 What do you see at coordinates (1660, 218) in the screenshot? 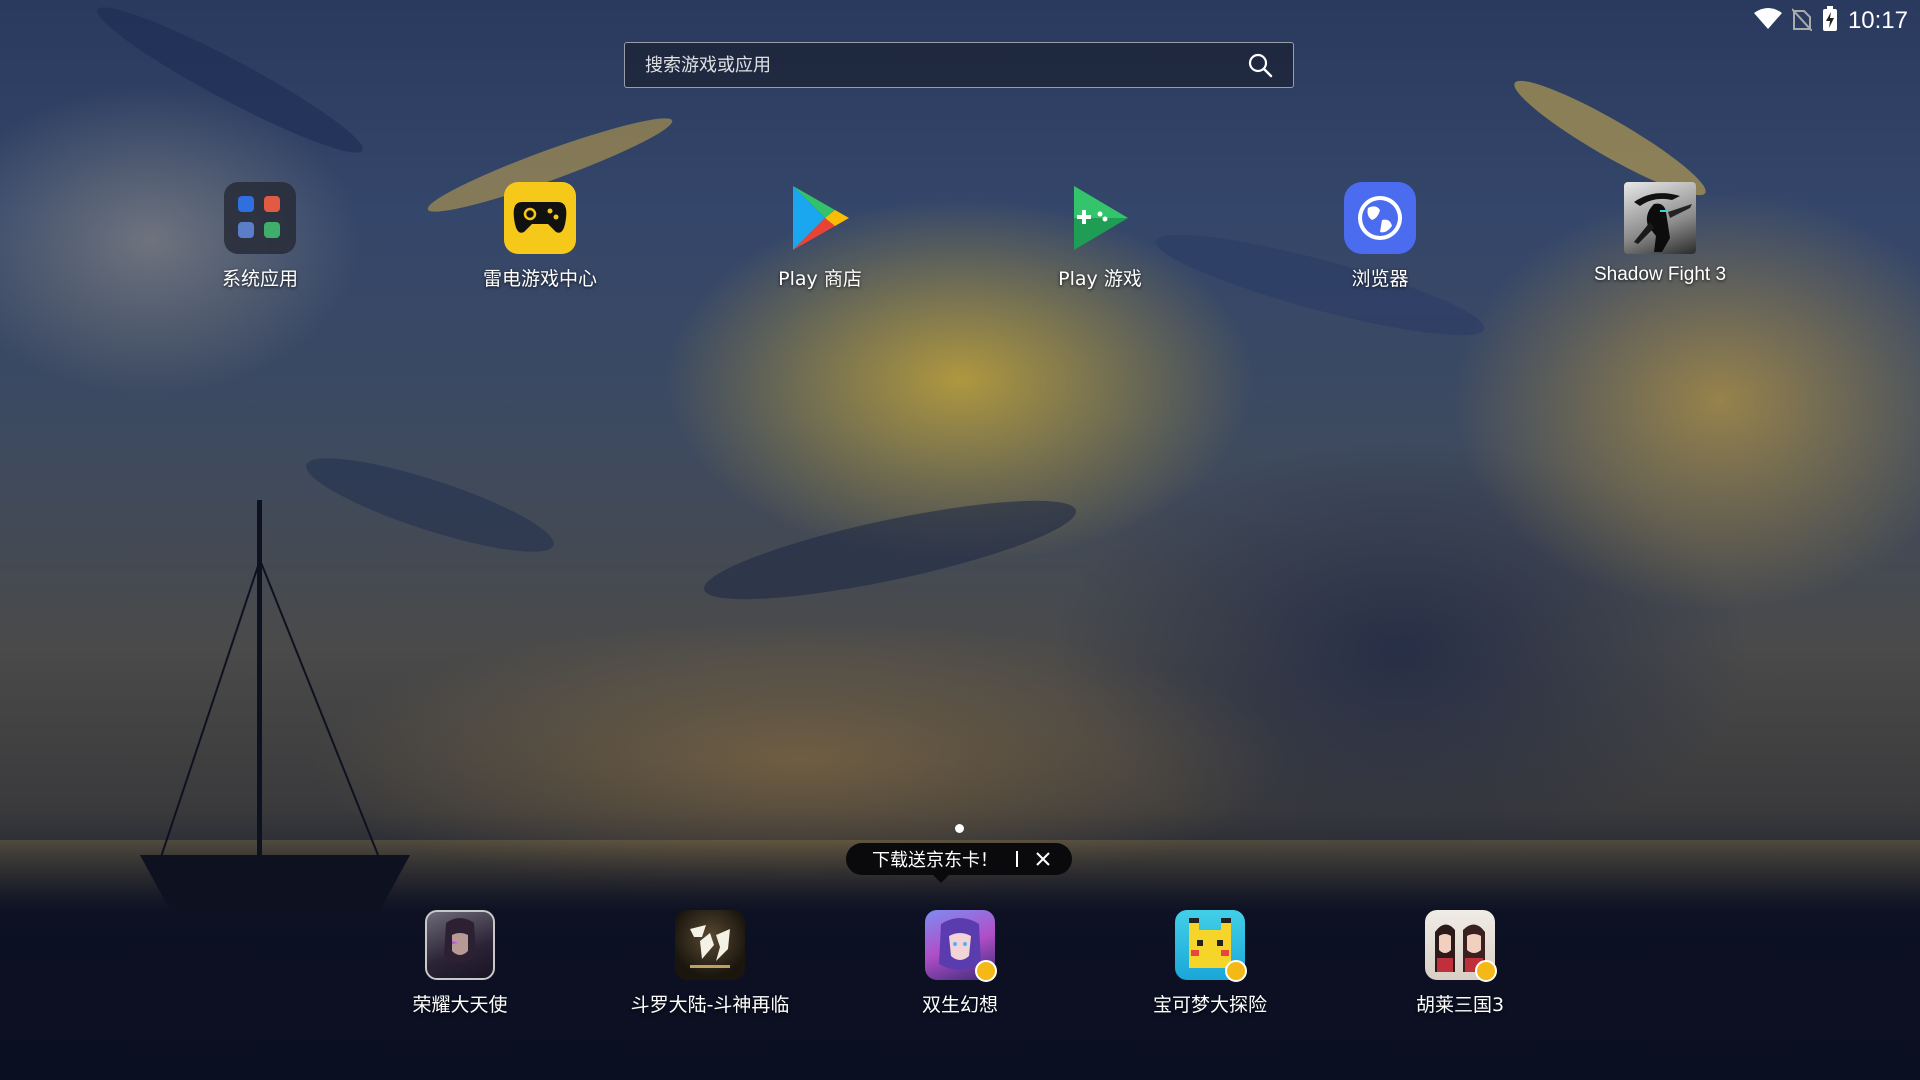
I see `shadow-fight-icon` at bounding box center [1660, 218].